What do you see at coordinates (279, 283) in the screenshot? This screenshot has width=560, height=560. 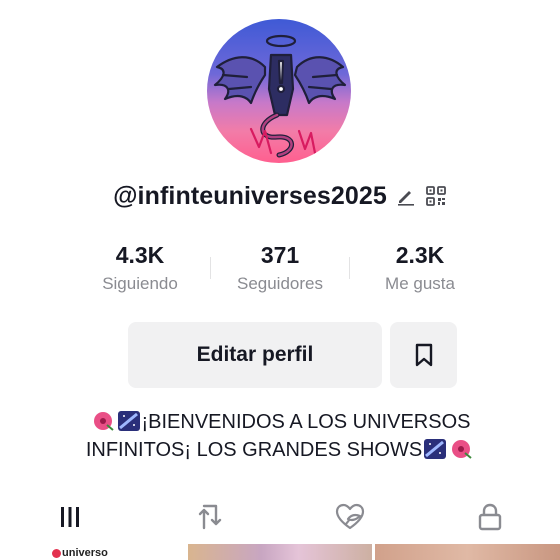 I see `stat-label: Seguidores` at bounding box center [279, 283].